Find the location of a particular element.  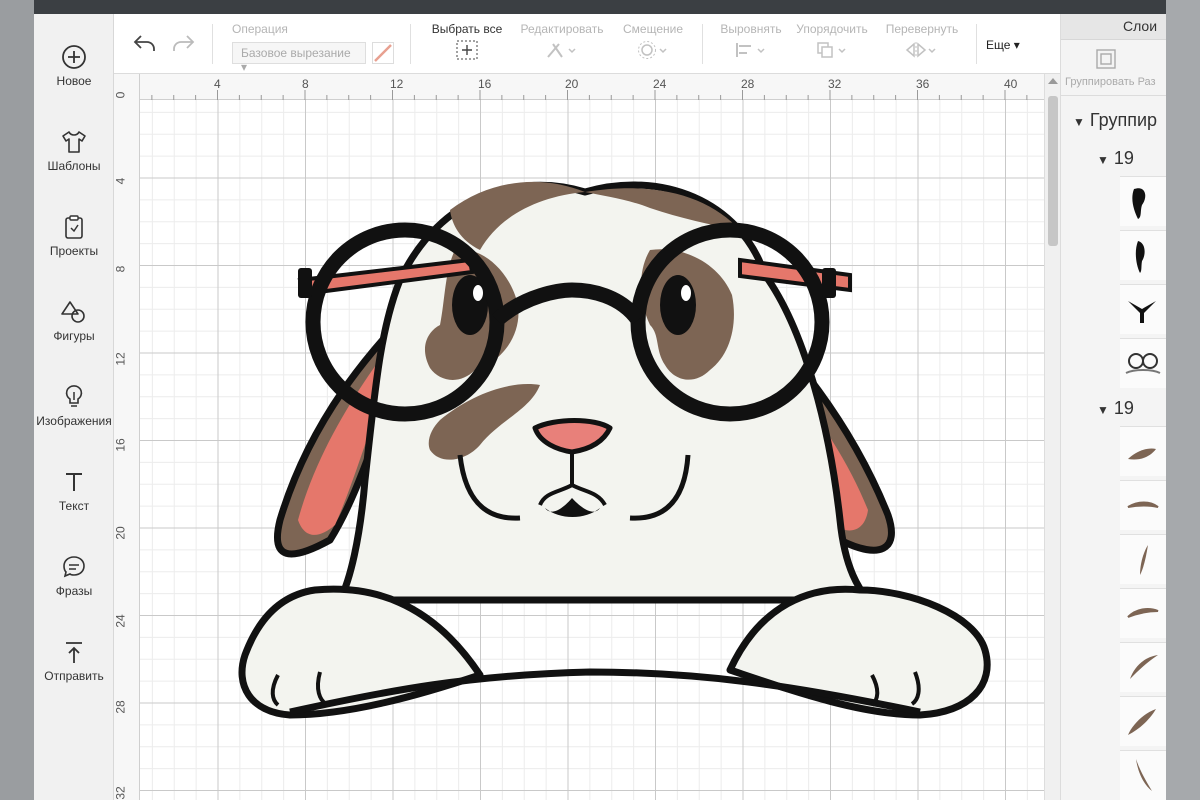

select-all-button: Выбрать все is located at coordinates (467, 43).